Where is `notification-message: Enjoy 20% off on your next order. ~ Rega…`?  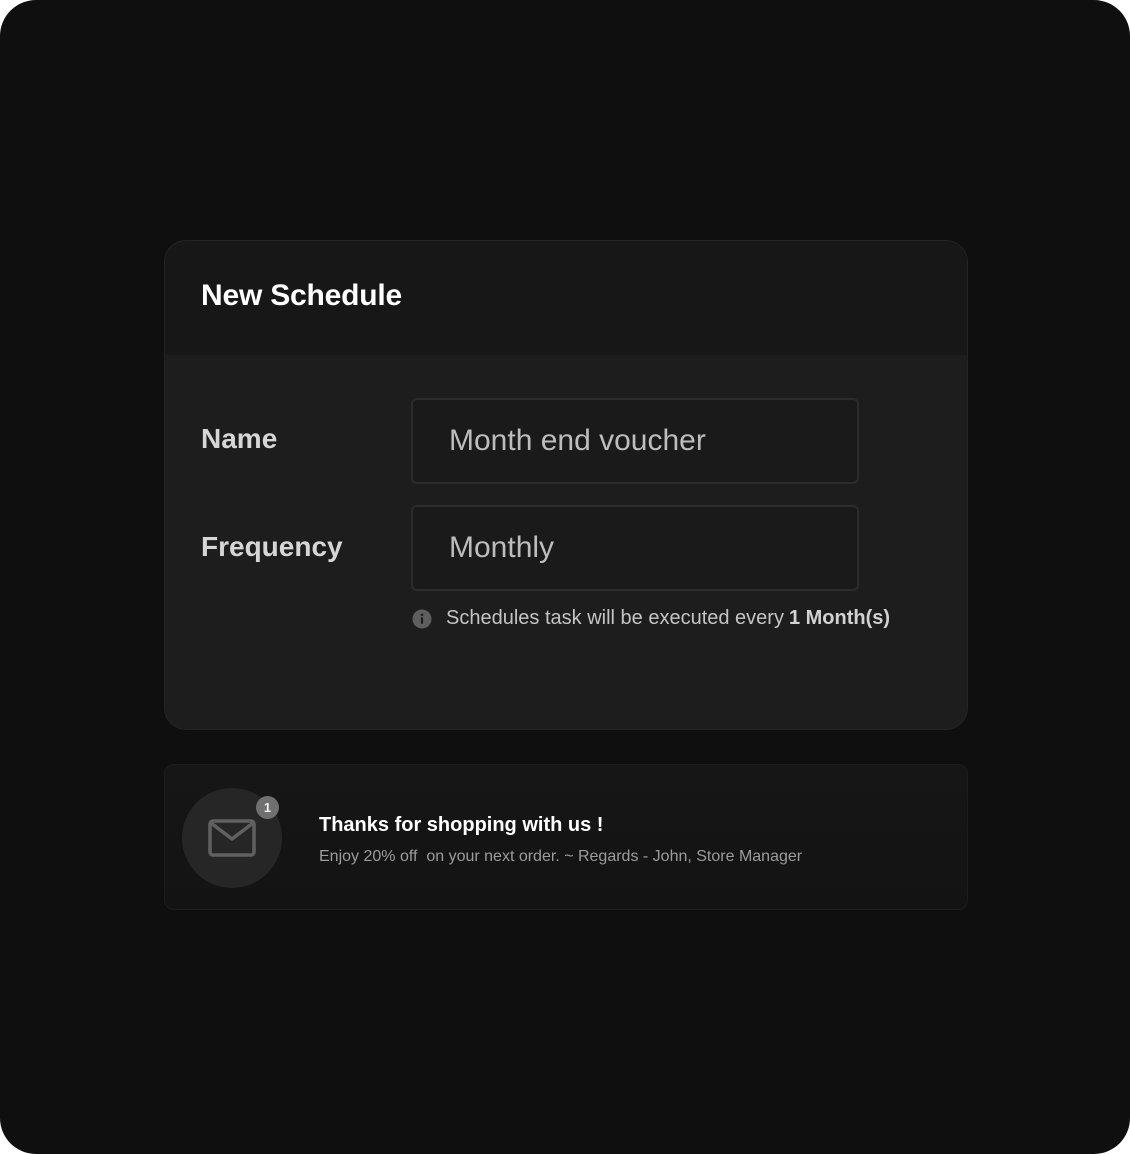 notification-message: Enjoy 20% off on your next order. ~ Rega… is located at coordinates (561, 856).